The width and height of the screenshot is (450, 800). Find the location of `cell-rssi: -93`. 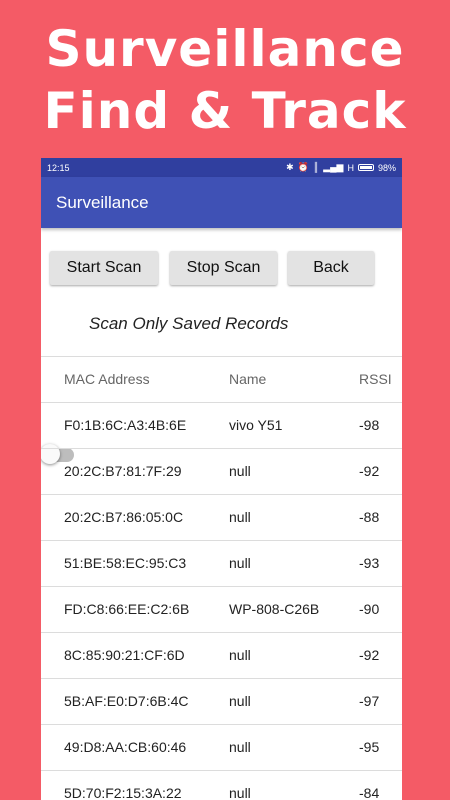

cell-rssi: -93 is located at coordinates (369, 563).